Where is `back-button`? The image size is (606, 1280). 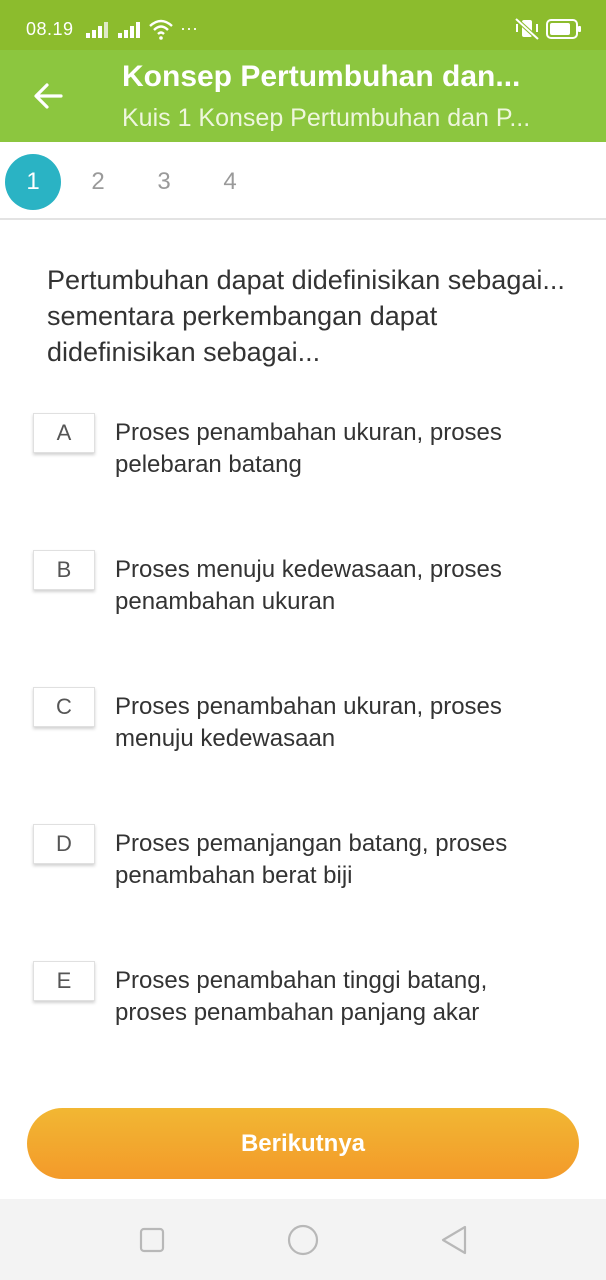
back-button is located at coordinates (48, 96).